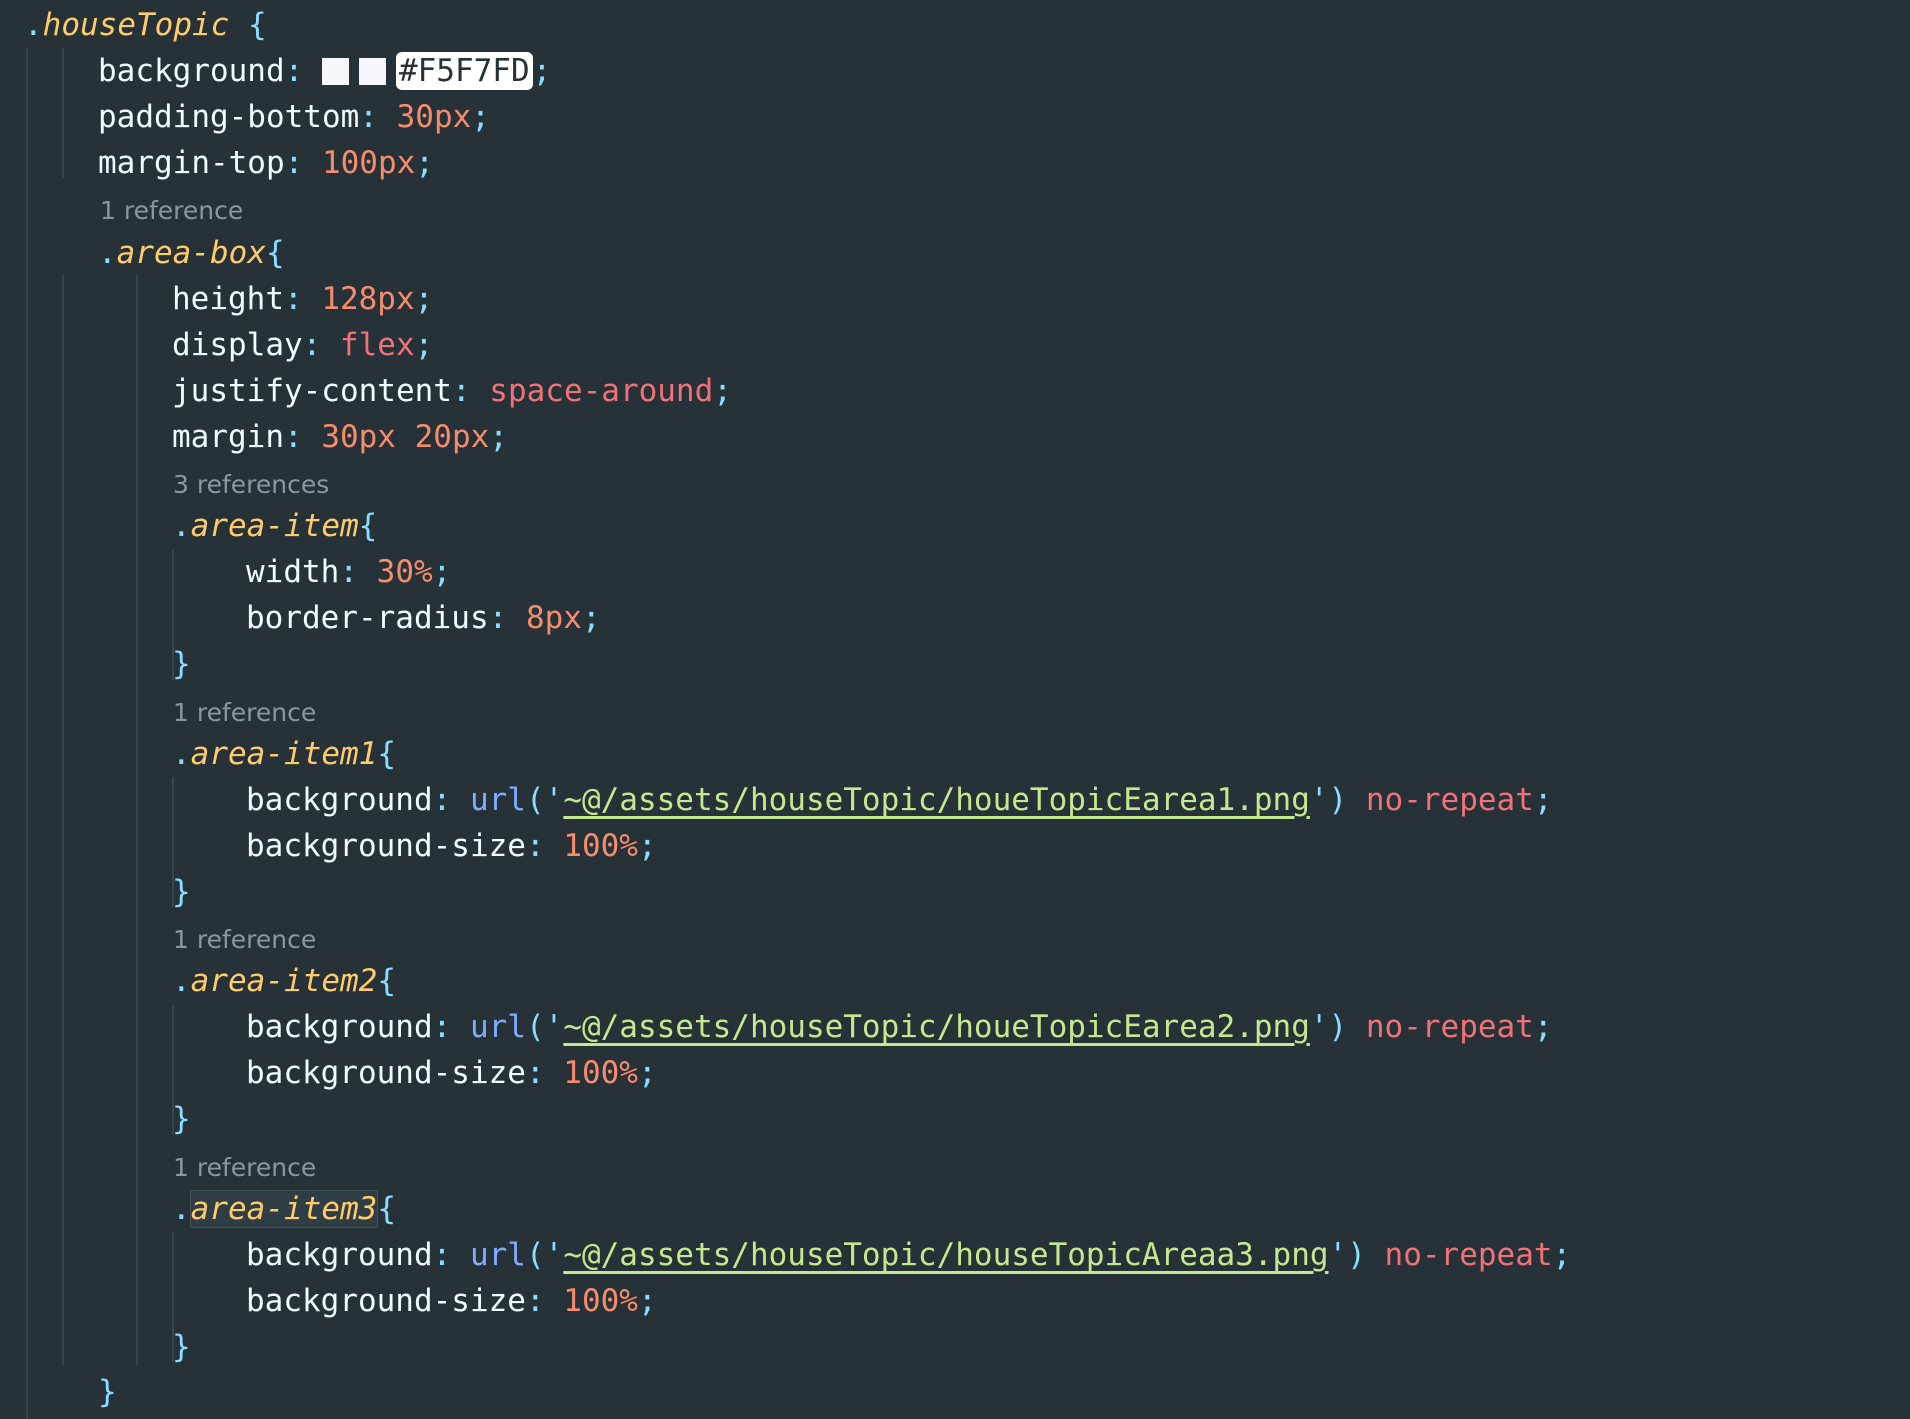 The image size is (1910, 1419). I want to click on asset-path-link: ~@/assets/houseTopic/houeTopicEarea1.png, so click(936, 800).